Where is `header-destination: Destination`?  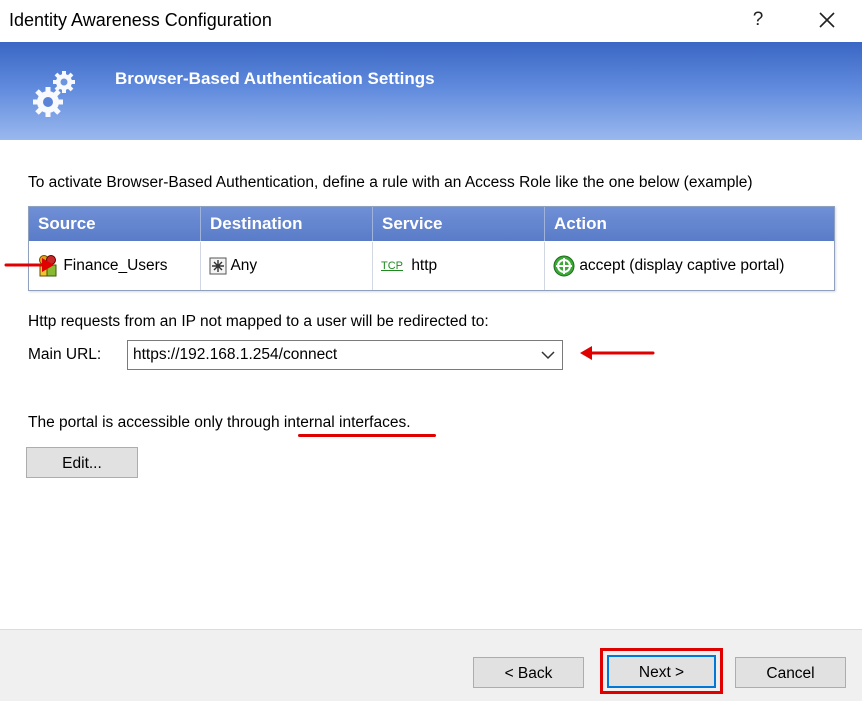 header-destination: Destination is located at coordinates (287, 224).